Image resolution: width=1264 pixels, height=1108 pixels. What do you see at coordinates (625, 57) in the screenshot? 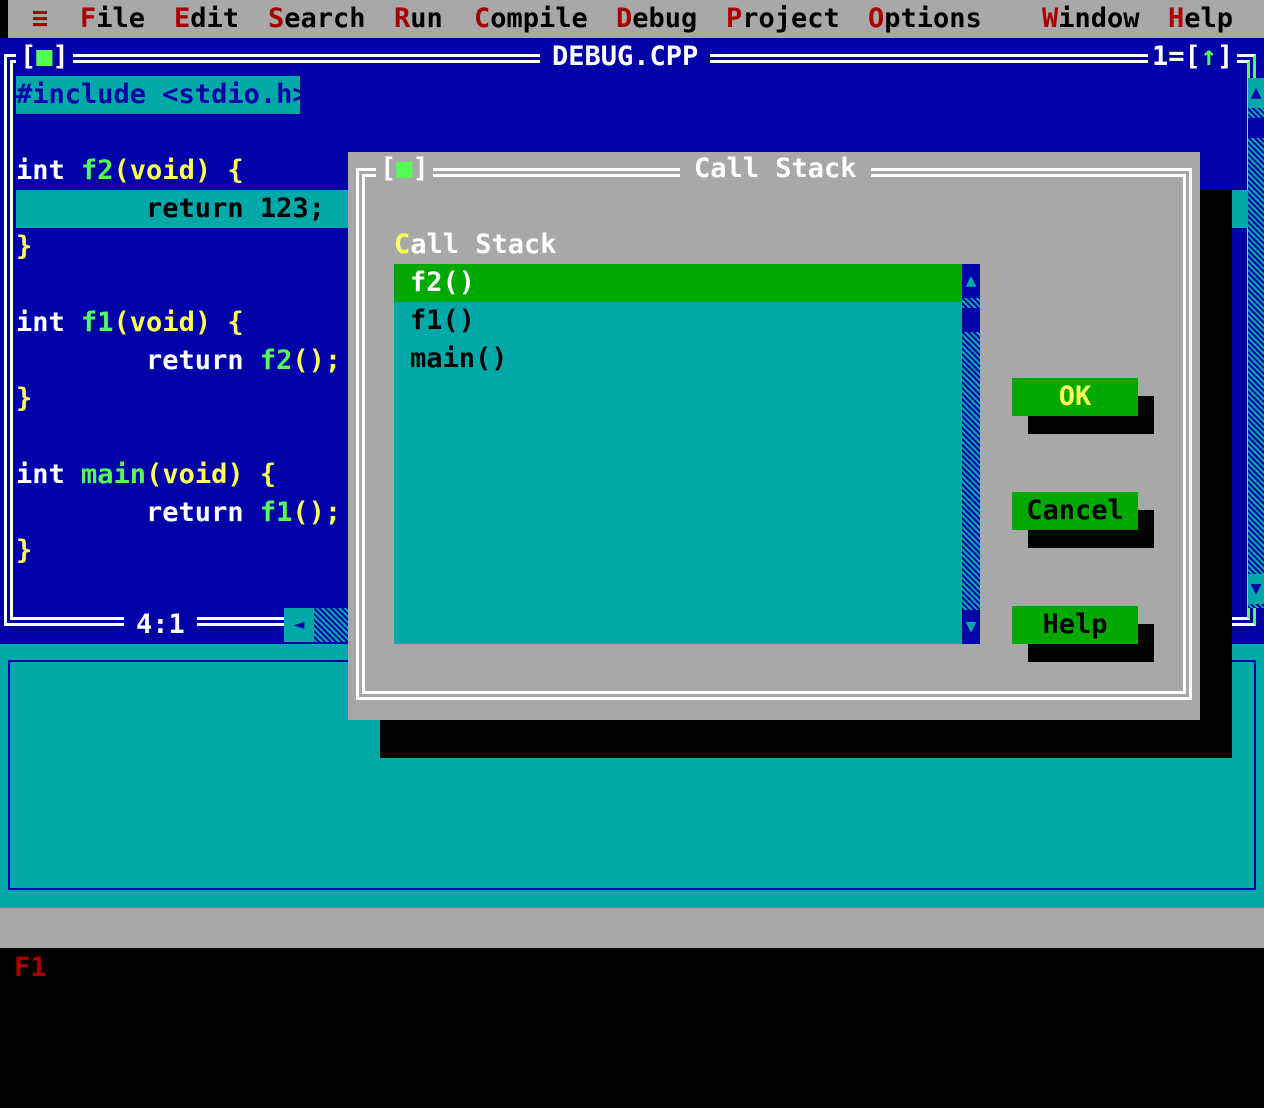
I see `editor-title: DEBUG.CPP` at bounding box center [625, 57].